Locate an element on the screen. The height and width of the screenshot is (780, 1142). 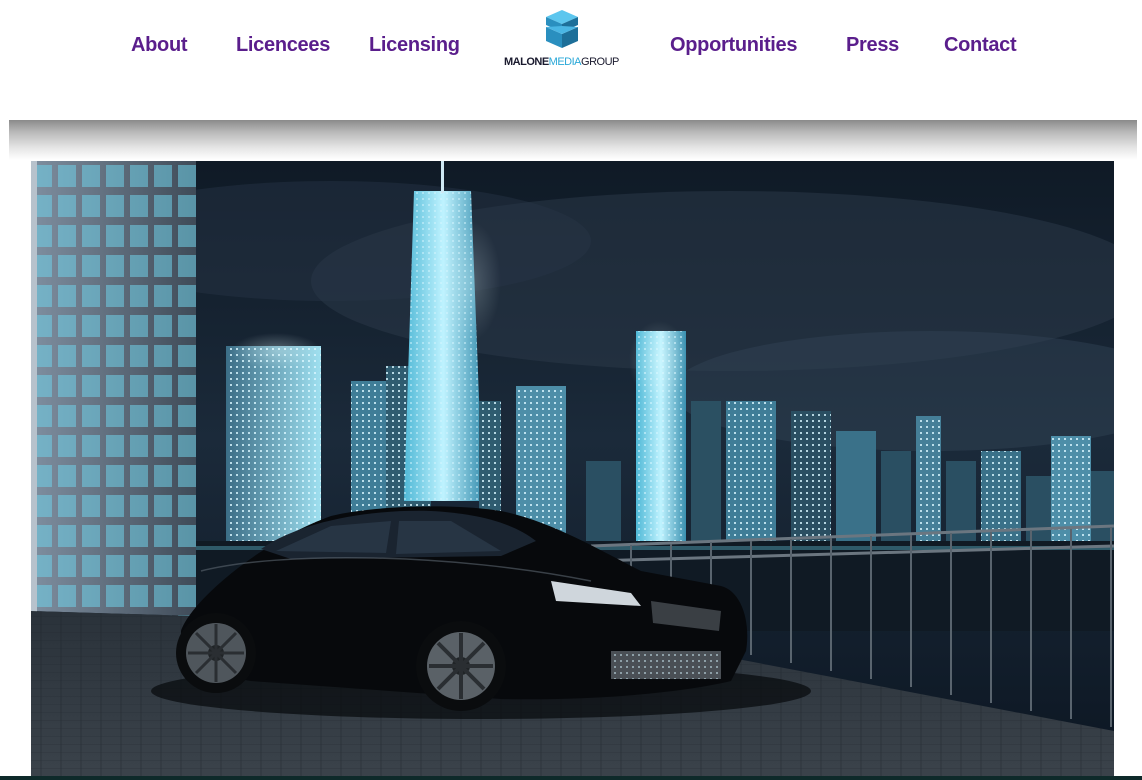
nav-opportunities: Opportunities is located at coordinates (734, 45).